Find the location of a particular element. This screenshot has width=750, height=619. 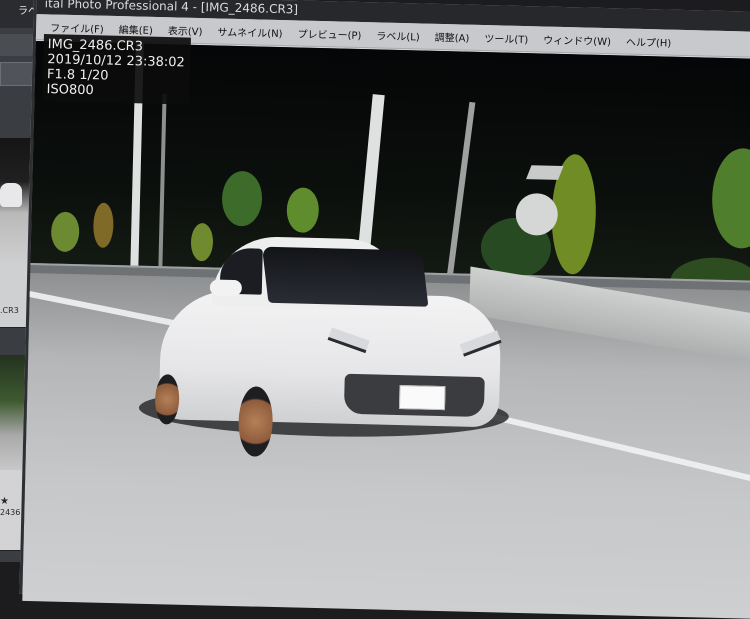

menu-window: ウィンドウ(W) is located at coordinates (577, 39).